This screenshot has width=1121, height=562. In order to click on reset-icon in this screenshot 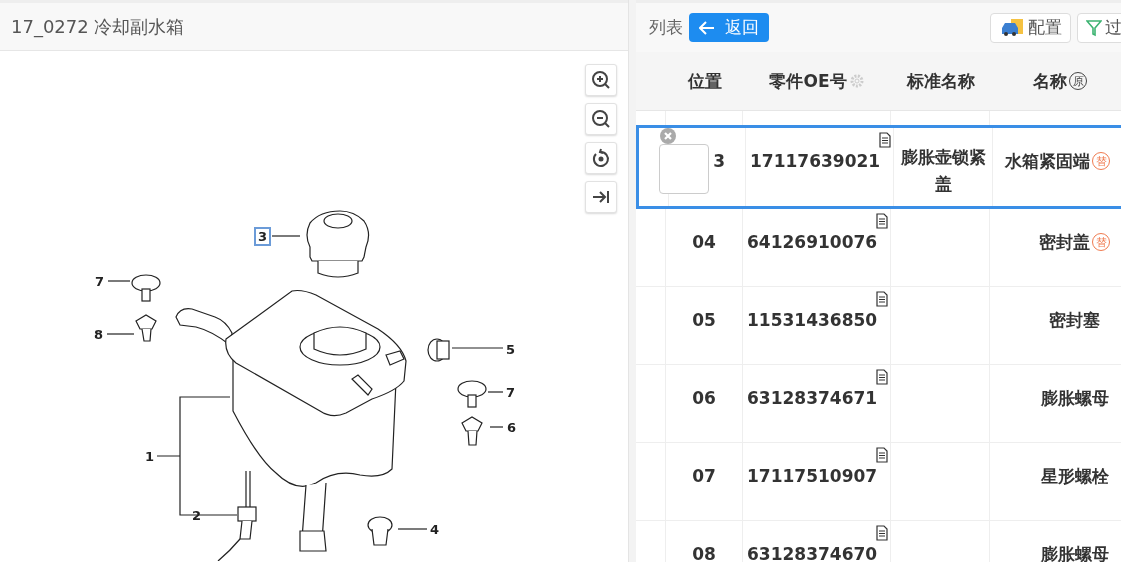, I will do `click(601, 158)`.